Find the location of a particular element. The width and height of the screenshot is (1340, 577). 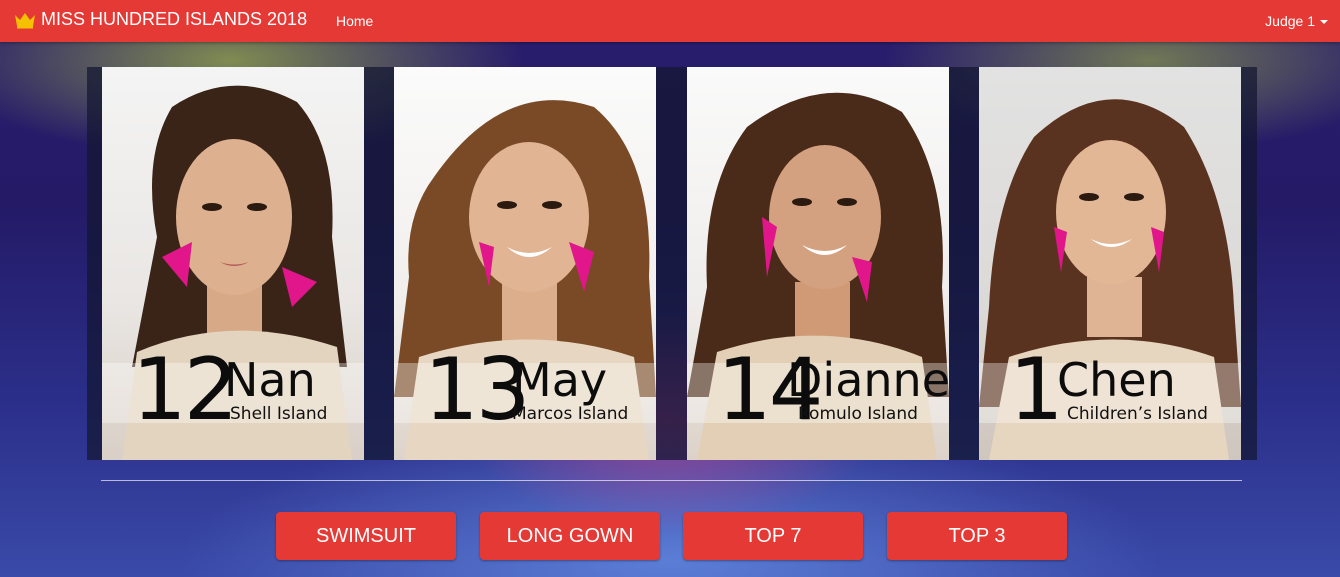

candidate-number: 12 is located at coordinates (185, 390).